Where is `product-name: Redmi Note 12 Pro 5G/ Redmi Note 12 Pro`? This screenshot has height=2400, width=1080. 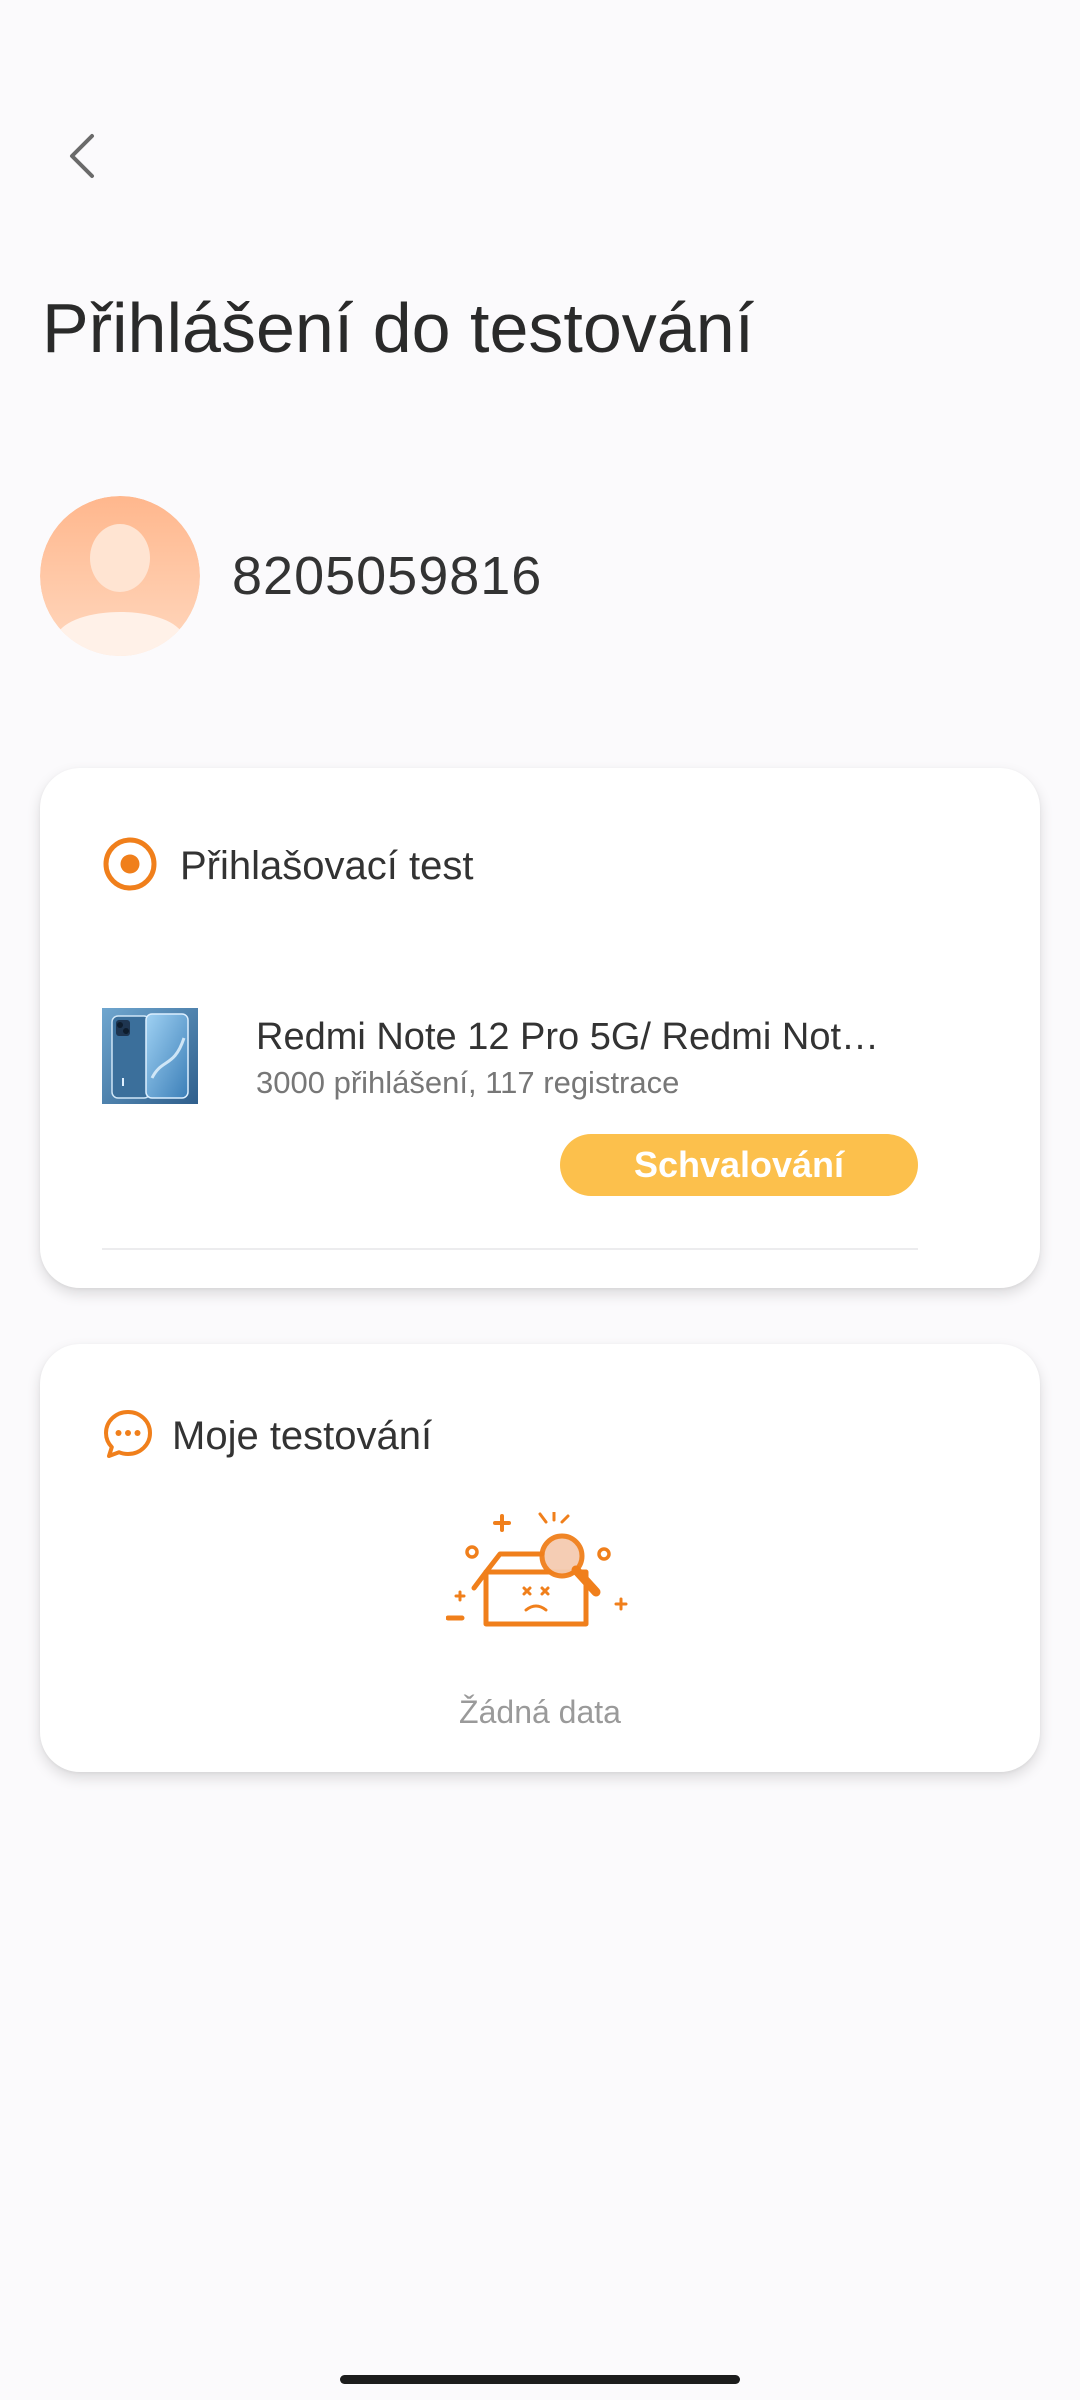 product-name: Redmi Note 12 Pro 5G/ Redmi Note 12 Pro is located at coordinates (576, 1037).